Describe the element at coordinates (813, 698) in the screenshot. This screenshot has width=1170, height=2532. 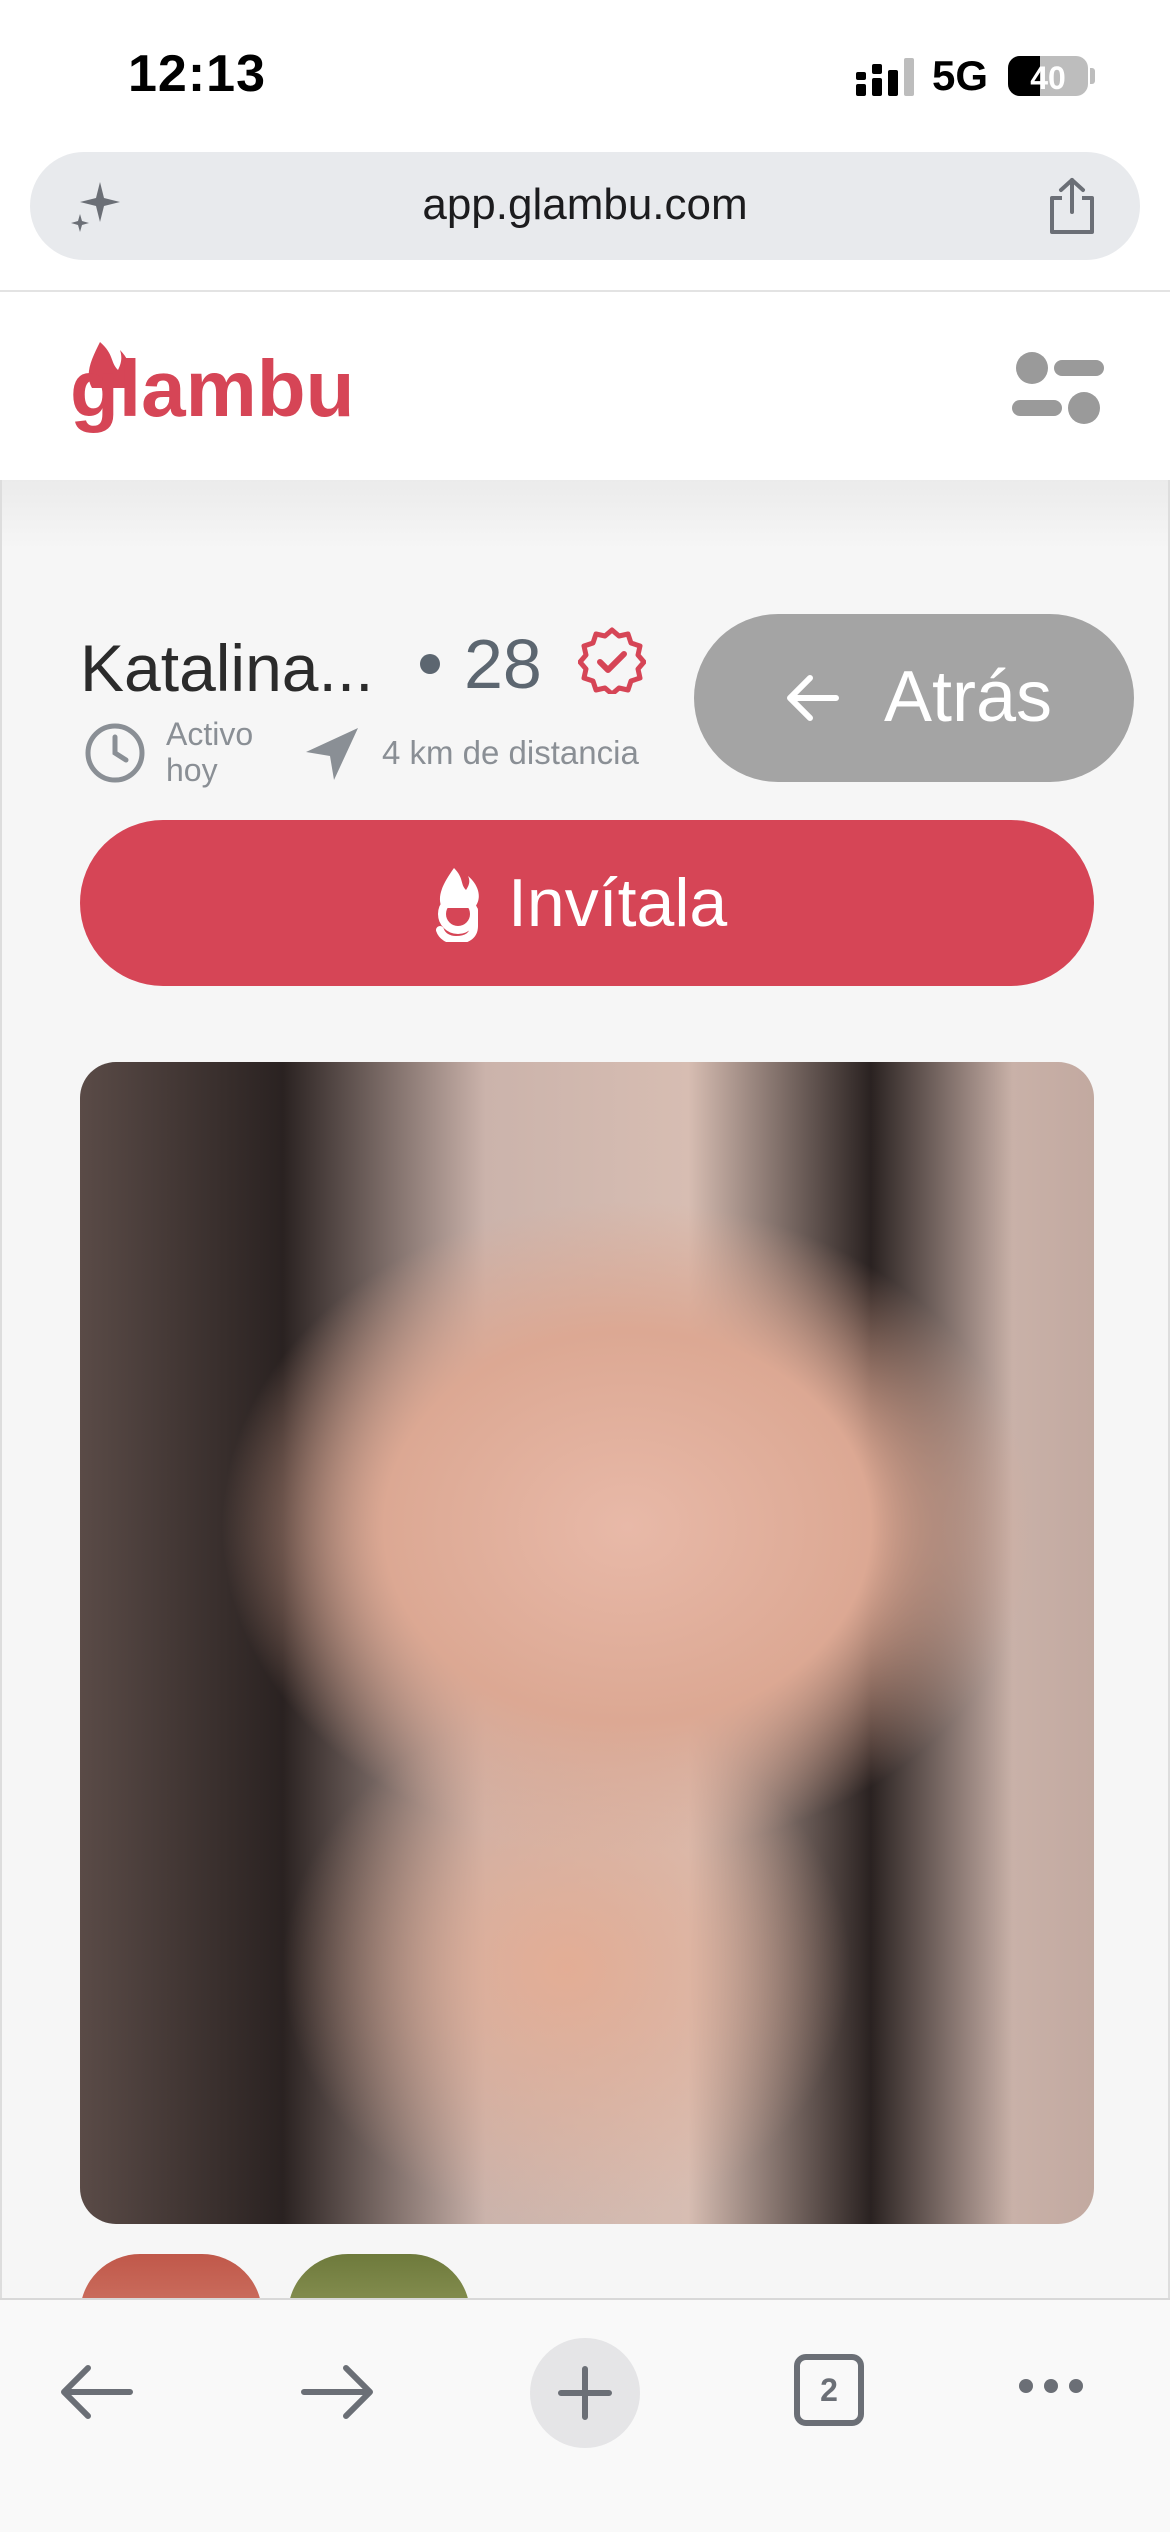
I see `arrow-left-icon` at that location.